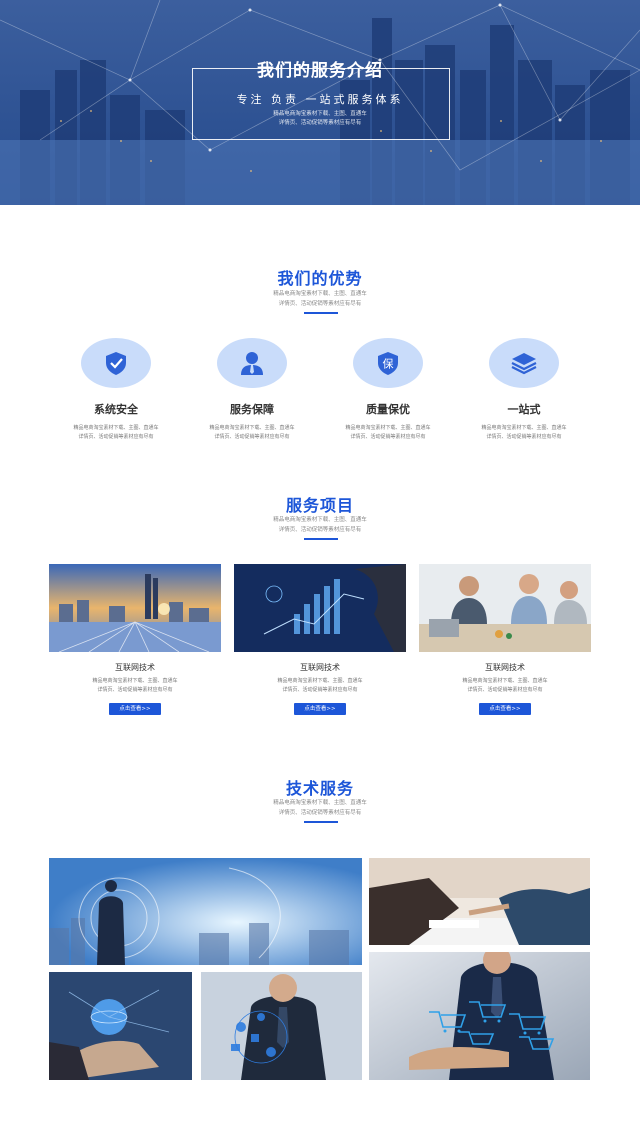 The width and height of the screenshot is (640, 1135). Describe the element at coordinates (524, 409) in the screenshot. I see `advantage-name: 一站式` at that location.